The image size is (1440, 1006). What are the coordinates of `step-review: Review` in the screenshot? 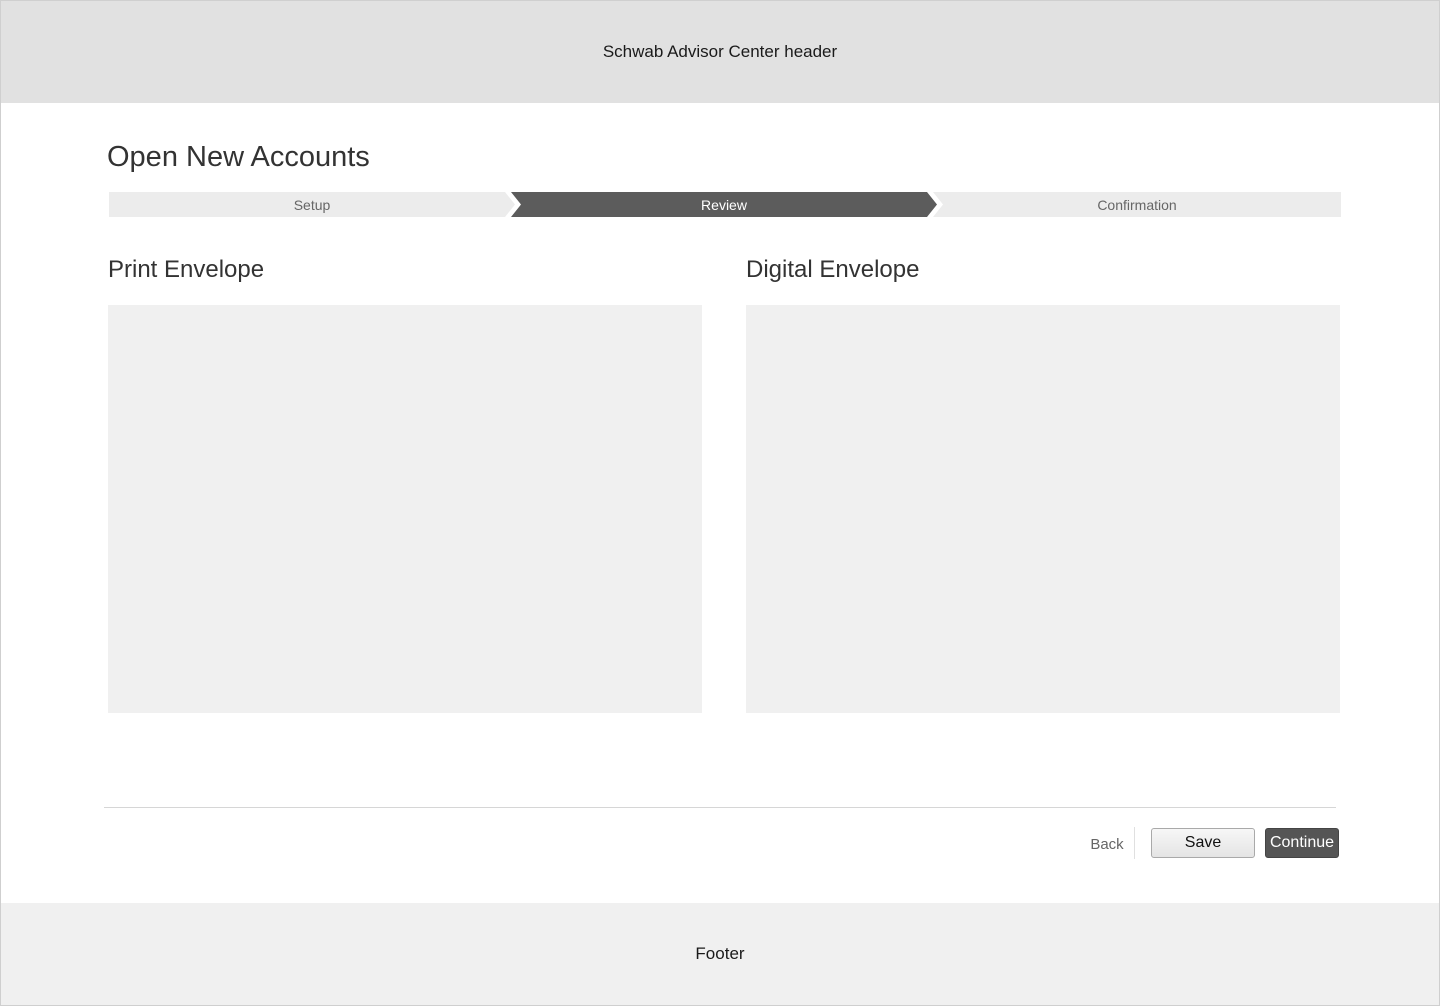 It's located at (724, 204).